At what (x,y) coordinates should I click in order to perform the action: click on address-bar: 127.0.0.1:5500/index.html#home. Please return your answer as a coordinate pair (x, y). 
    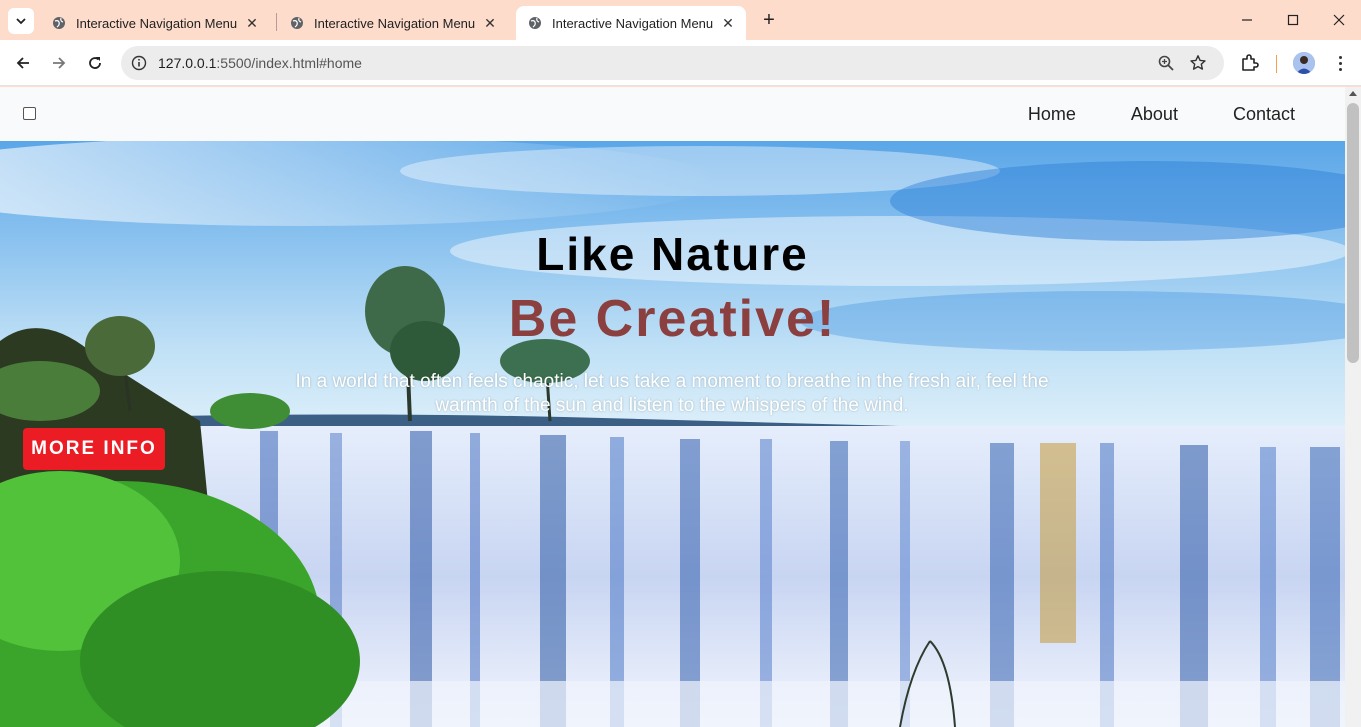
    Looking at the image, I should click on (672, 63).